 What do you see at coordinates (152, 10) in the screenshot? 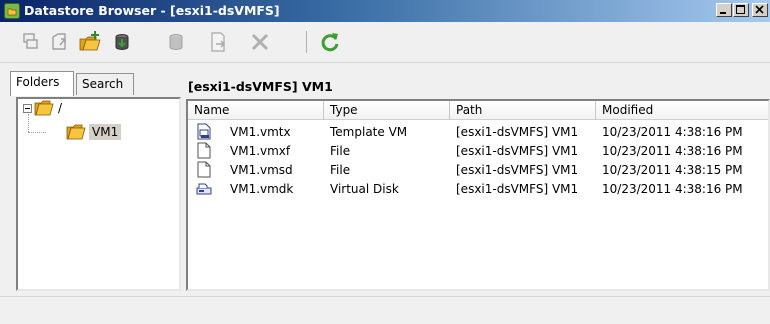
I see `window-title: Datastore Browser - [esxi1-dsVMFS]` at bounding box center [152, 10].